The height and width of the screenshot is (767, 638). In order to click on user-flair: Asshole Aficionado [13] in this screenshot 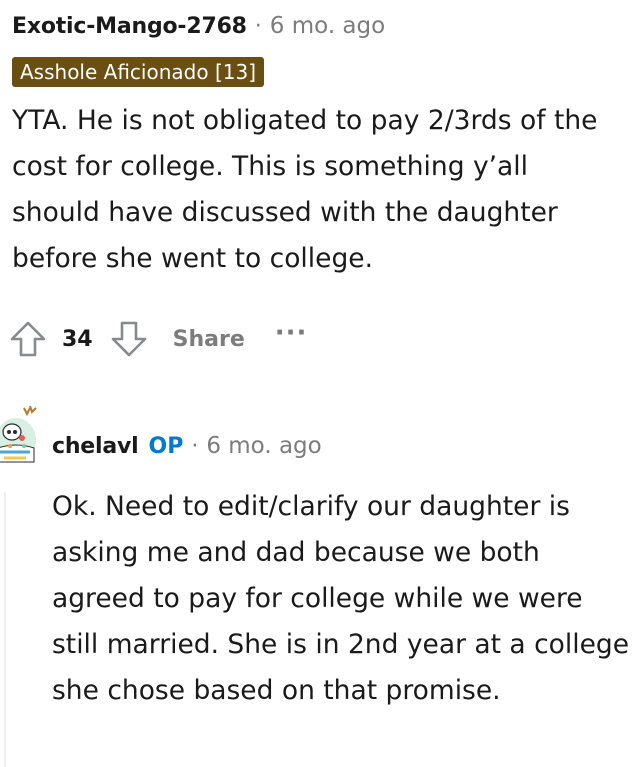, I will do `click(138, 72)`.